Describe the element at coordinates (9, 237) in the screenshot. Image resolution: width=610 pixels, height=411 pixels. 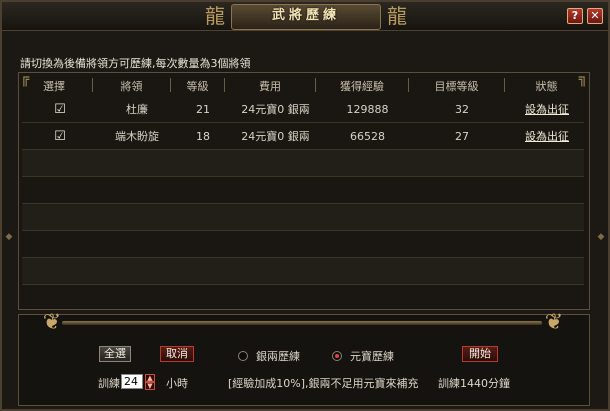
I see `left-ornament-icon: ◆` at that location.